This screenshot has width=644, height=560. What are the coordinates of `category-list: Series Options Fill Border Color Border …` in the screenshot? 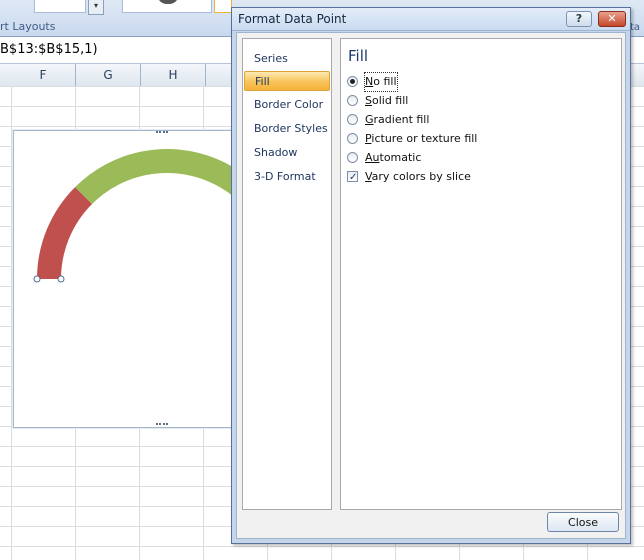 It's located at (287, 274).